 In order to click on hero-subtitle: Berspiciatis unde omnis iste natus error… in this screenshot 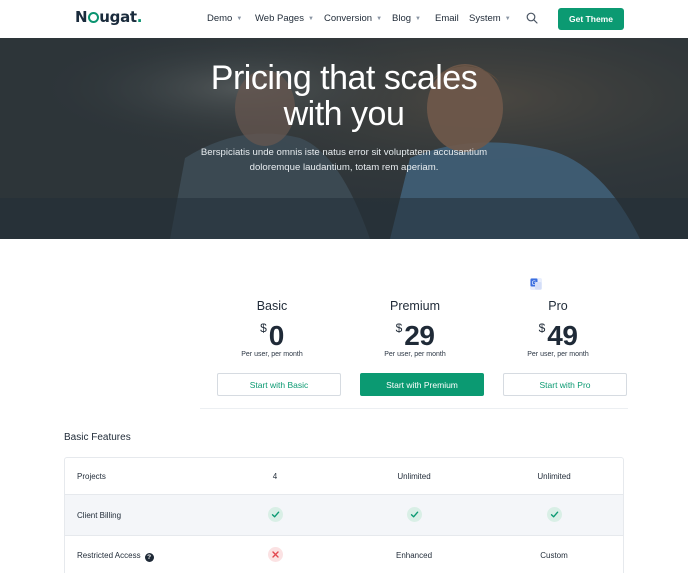, I will do `click(344, 160)`.